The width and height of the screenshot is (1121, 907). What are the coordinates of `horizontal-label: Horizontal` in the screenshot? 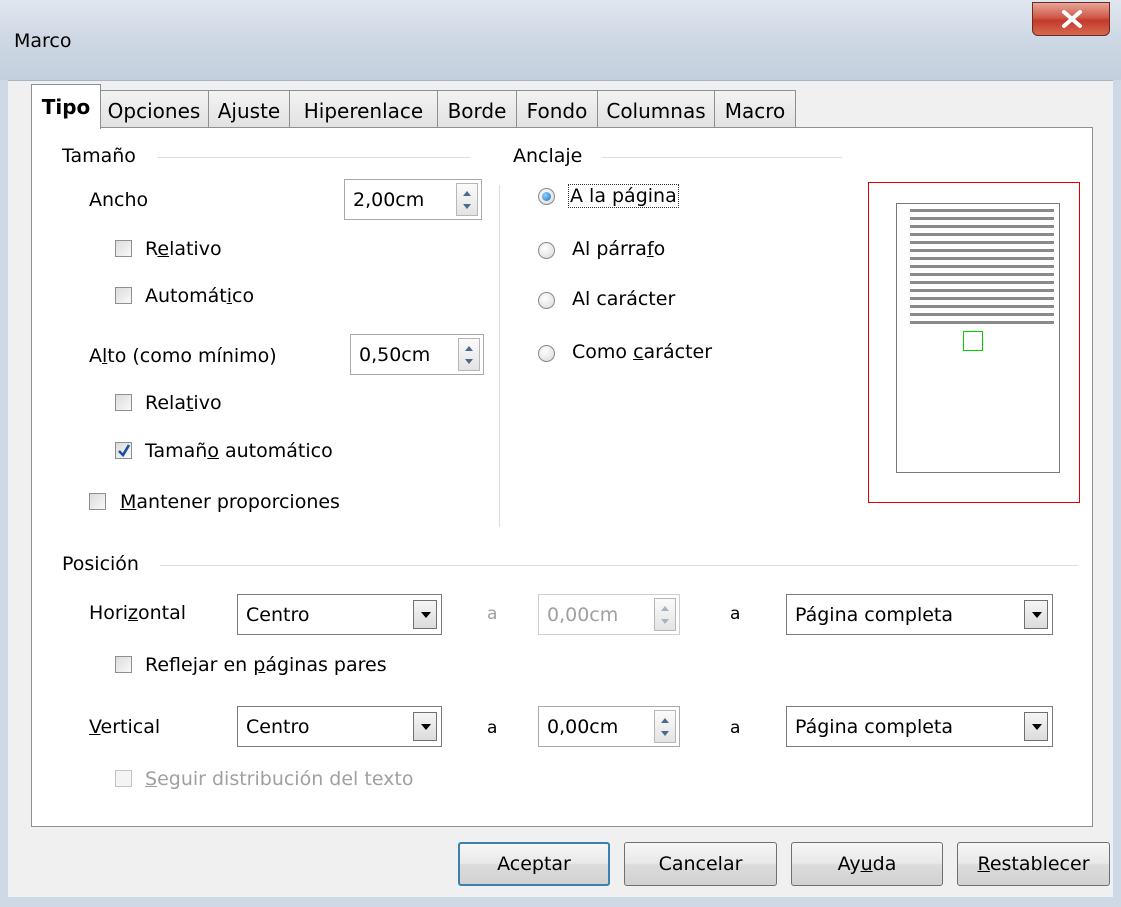 It's located at (138, 613).